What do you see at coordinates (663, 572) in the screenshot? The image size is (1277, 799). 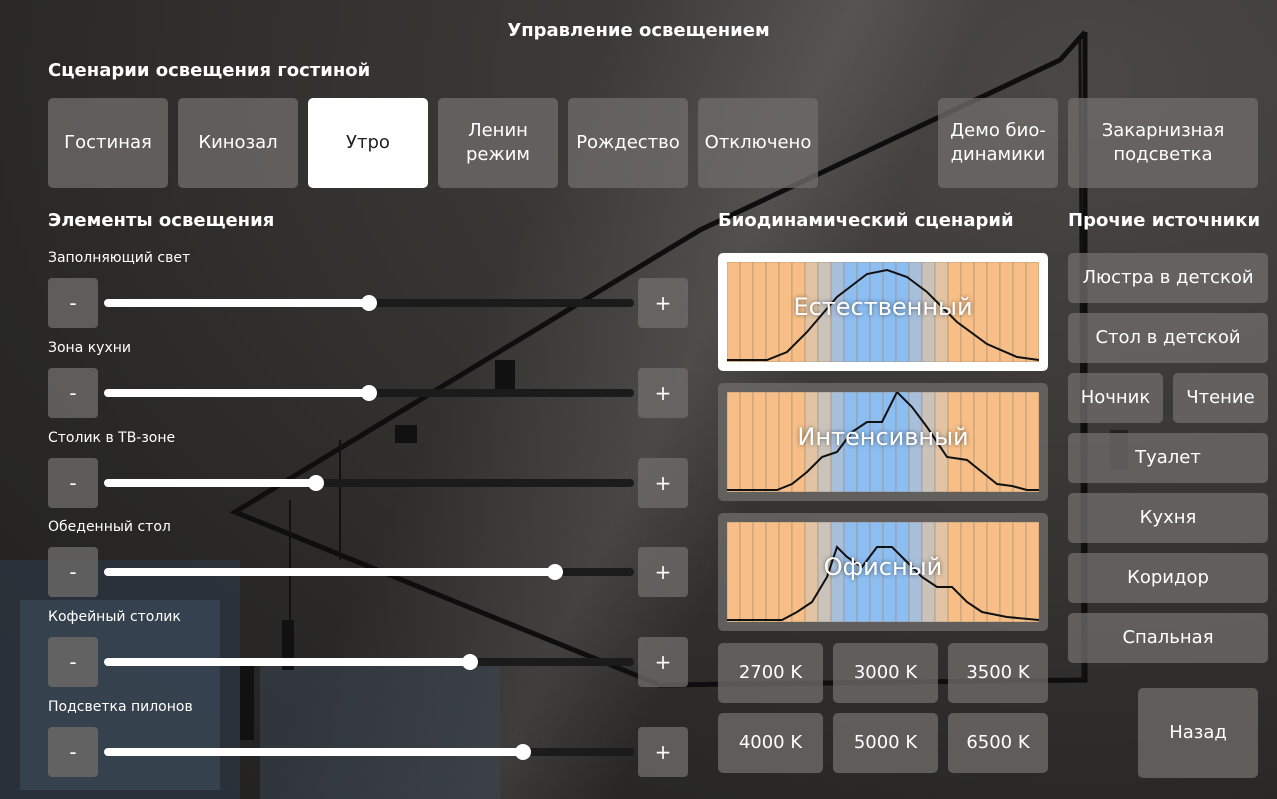 I see `increase-button-dining-table: +` at bounding box center [663, 572].